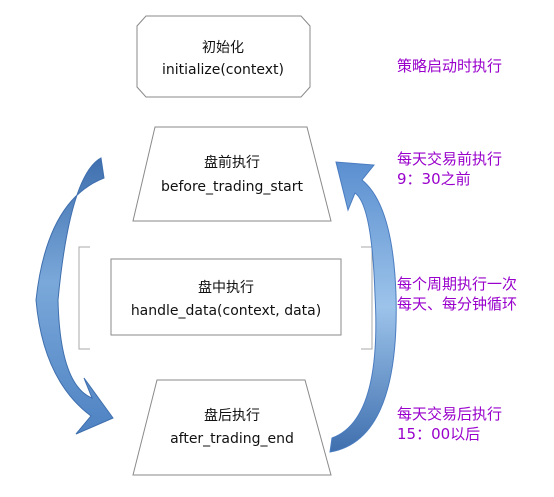 The width and height of the screenshot is (554, 497). I want to click on note-handle-data-line-1: 每个周期执行一次, so click(457, 284).